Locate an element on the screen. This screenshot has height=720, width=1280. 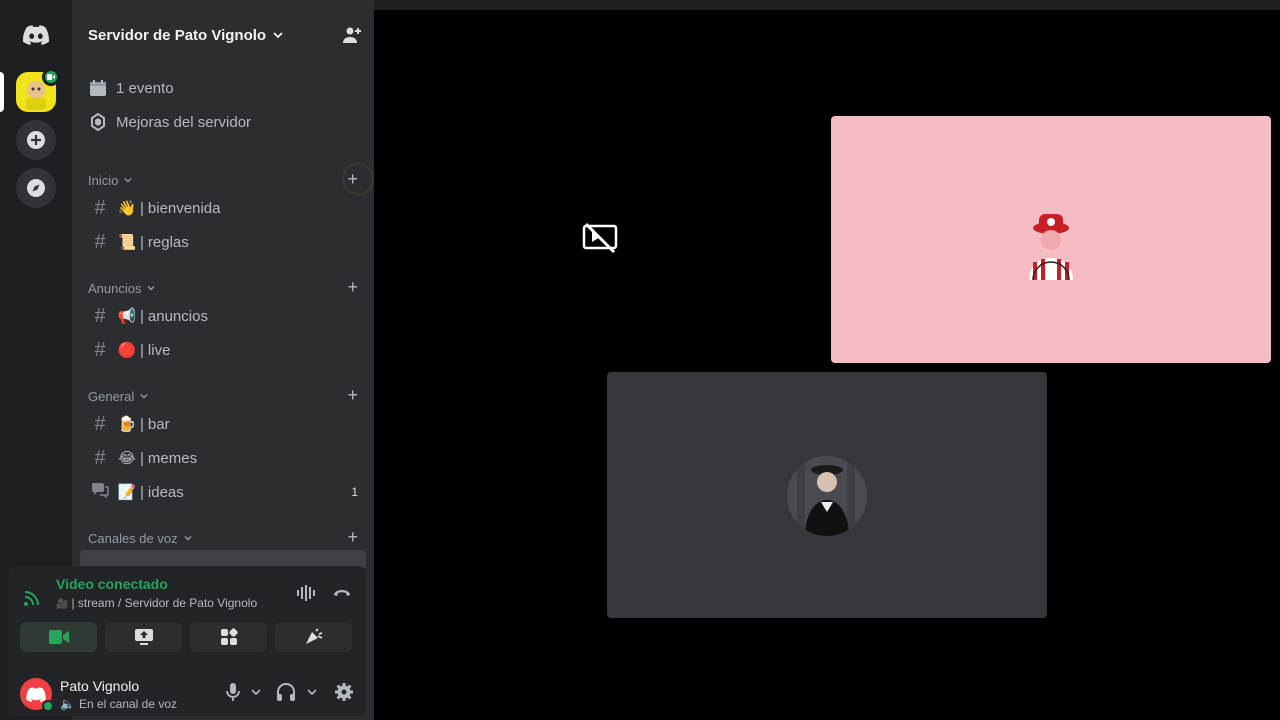
user-status-text: En el canal de voz is located at coordinates (128, 704).